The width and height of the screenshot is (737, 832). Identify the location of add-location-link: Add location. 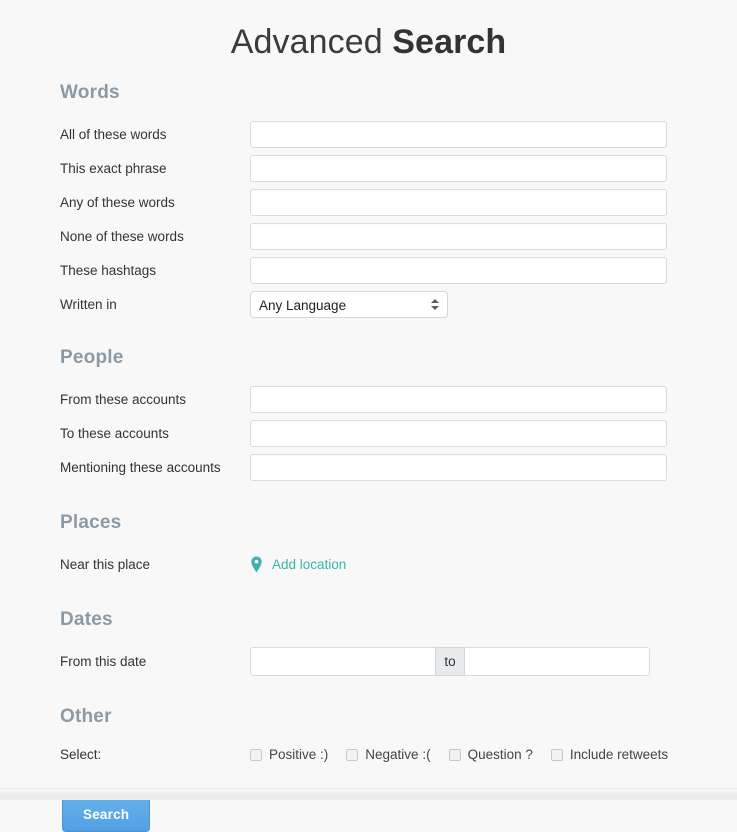
(298, 564).